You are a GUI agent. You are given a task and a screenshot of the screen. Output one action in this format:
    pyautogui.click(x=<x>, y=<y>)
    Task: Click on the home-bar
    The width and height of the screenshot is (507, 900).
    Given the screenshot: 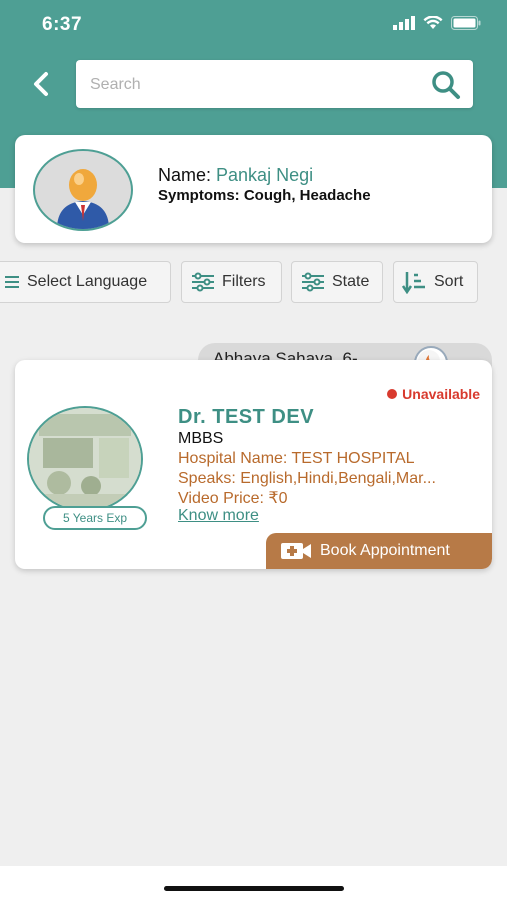 What is the action you would take?
    pyautogui.click(x=253, y=883)
    